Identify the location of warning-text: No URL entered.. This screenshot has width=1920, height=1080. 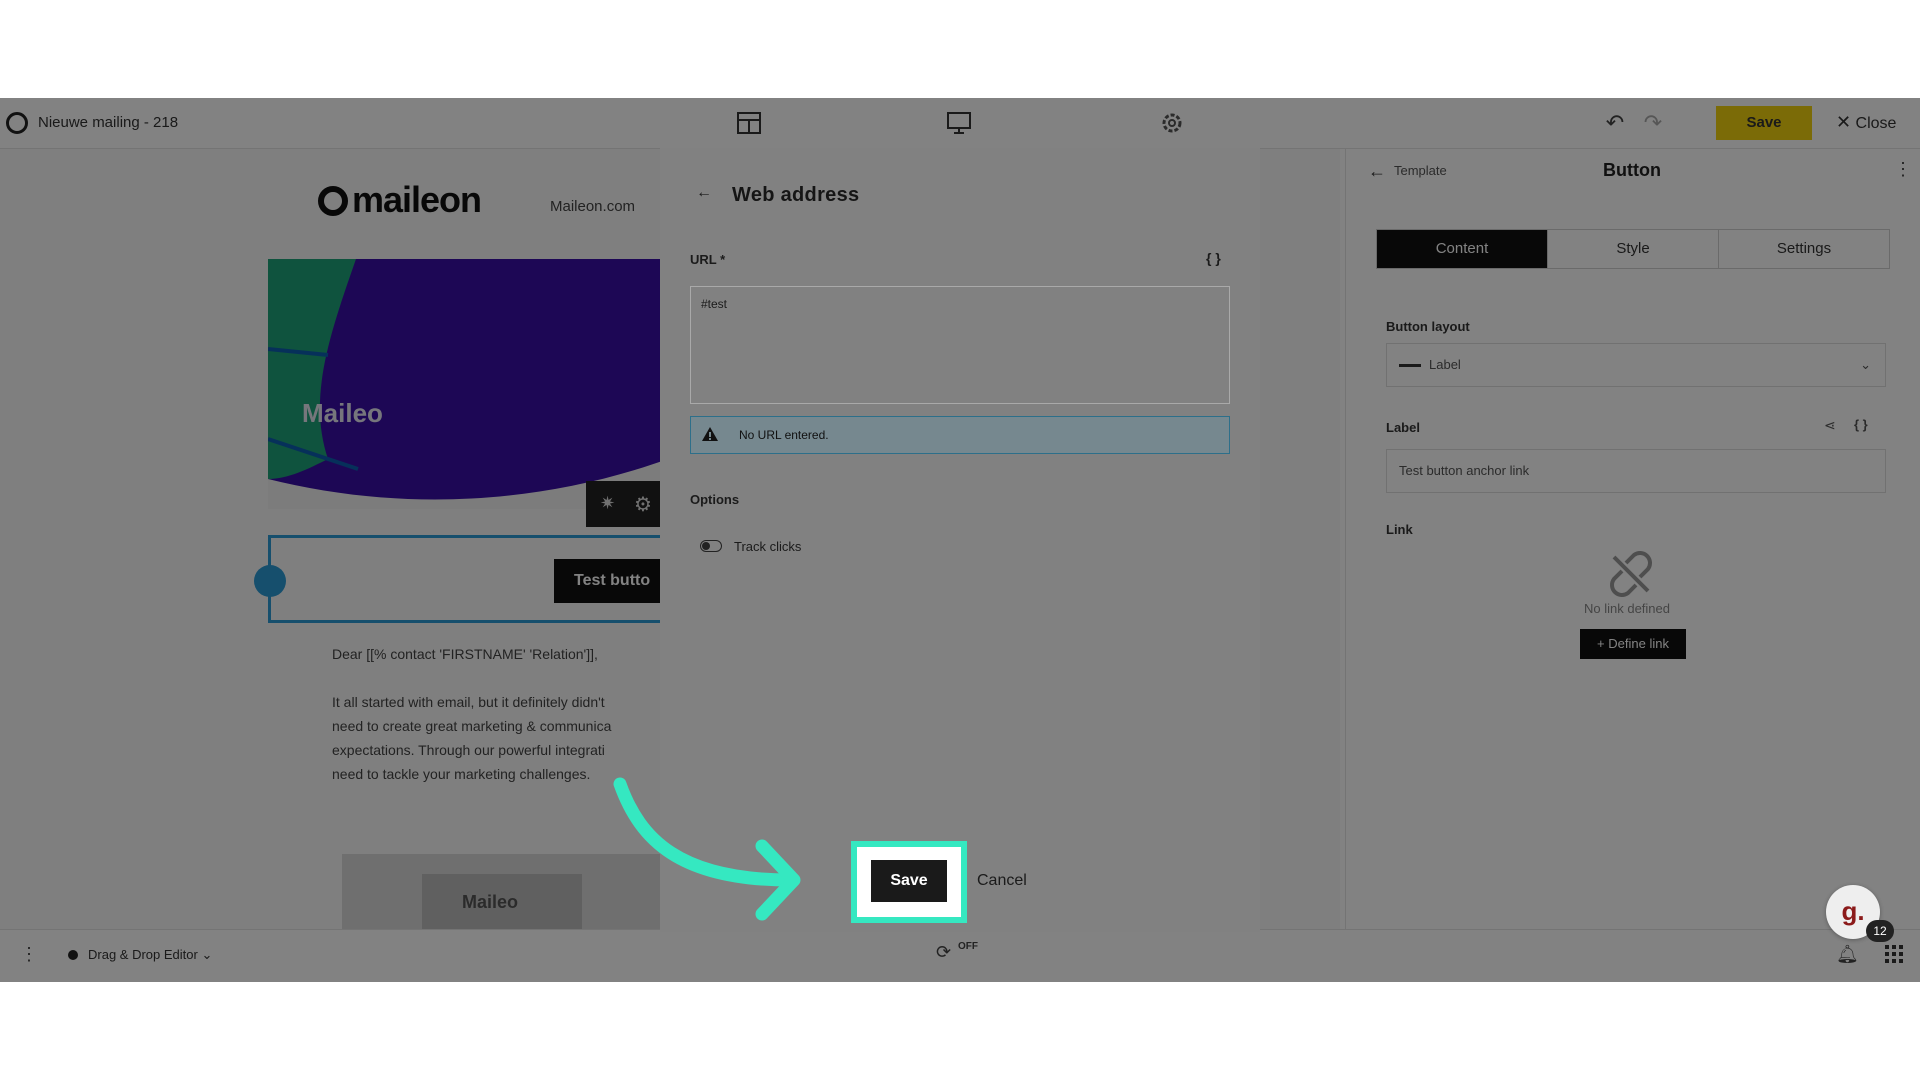
(784, 435).